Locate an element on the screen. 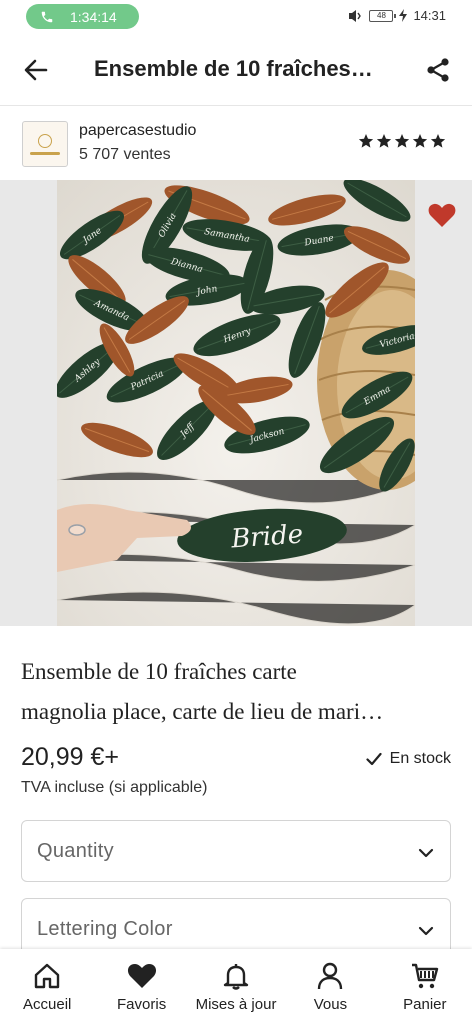 This screenshot has height=1024, width=472. favorite-heart-icon is located at coordinates (442, 215).